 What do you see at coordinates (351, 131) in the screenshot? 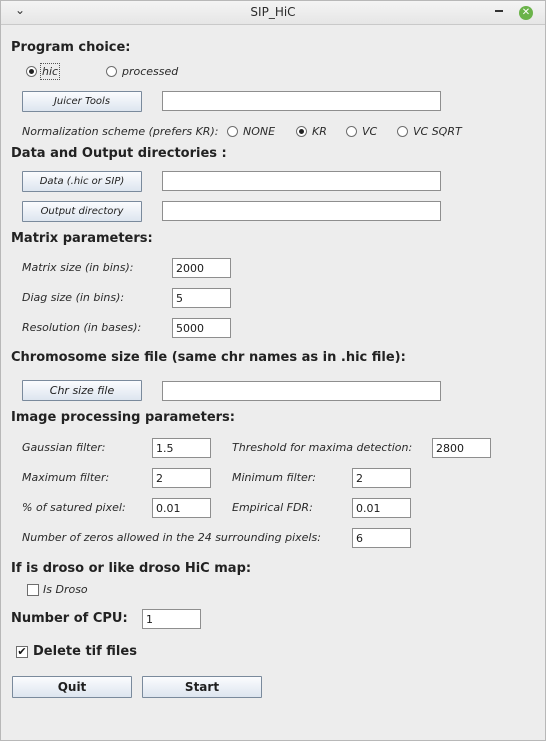
I see `radio-norm-vc` at bounding box center [351, 131].